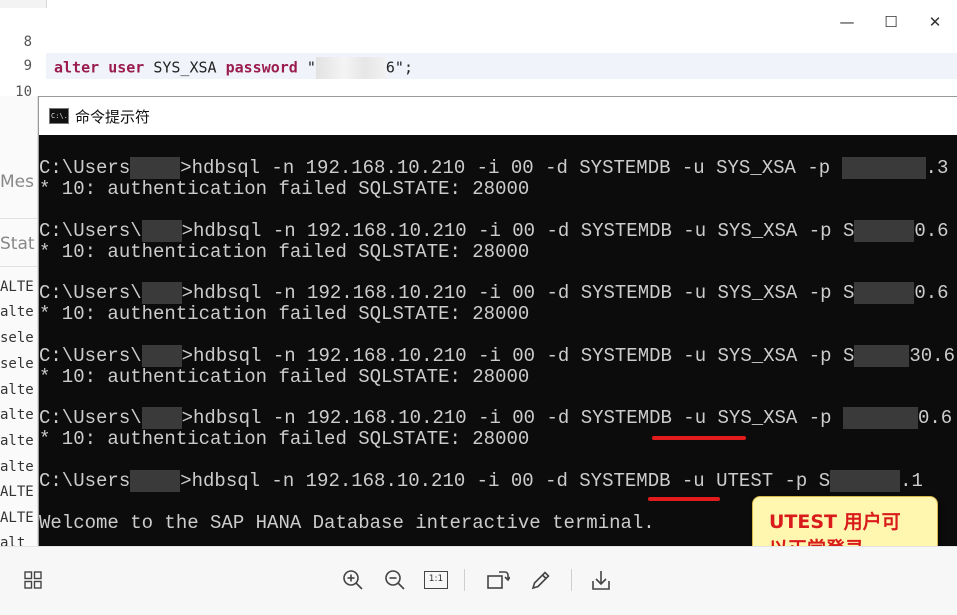  Describe the element at coordinates (261, 67) in the screenshot. I see `keyword-password: password` at that location.